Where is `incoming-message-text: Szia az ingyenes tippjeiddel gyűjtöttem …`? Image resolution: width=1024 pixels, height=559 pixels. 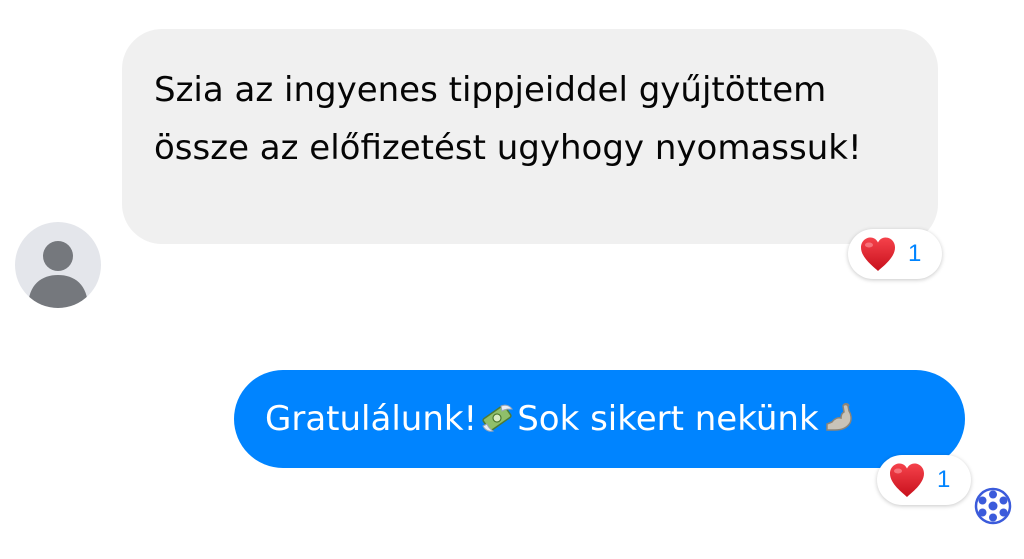
incoming-message-text: Szia az ingyenes tippjeiddel gyűjtöttem … is located at coordinates (508, 119).